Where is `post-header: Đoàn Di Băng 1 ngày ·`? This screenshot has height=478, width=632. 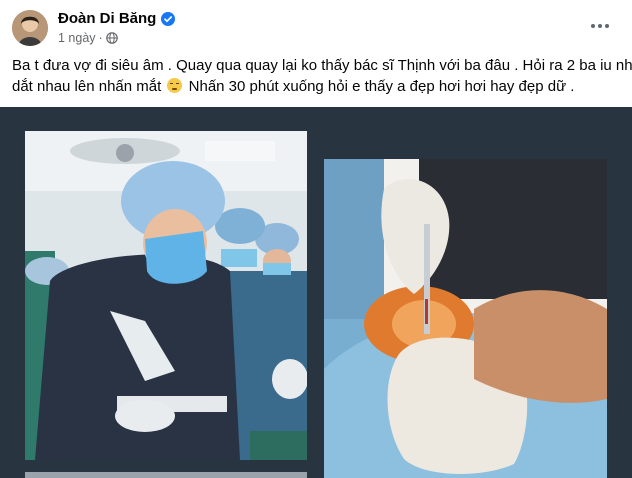
post-header: Đoàn Di Băng 1 ngày · is located at coordinates (316, 26).